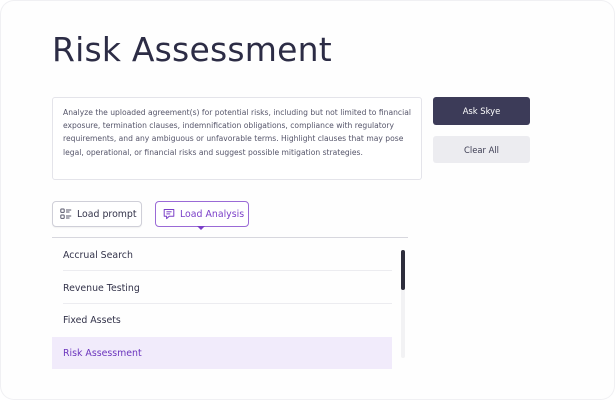 Image resolution: width=615 pixels, height=400 pixels. Describe the element at coordinates (481, 111) in the screenshot. I see `ask-skye-button: Ask Skye` at that location.